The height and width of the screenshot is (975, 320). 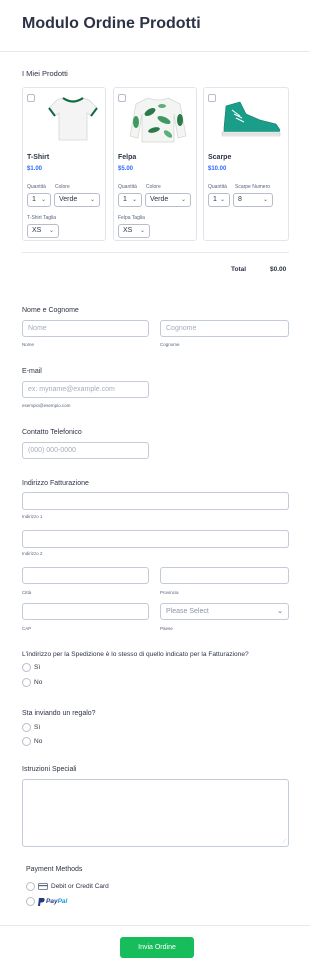 What do you see at coordinates (41, 902) in the screenshot?
I see `paypal-logo-icon` at bounding box center [41, 902].